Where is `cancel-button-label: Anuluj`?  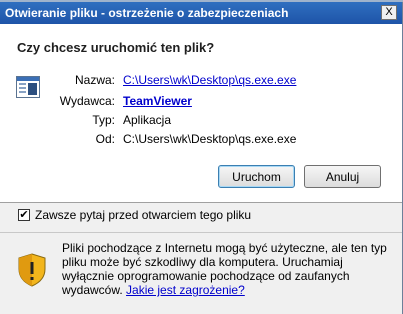
cancel-button-label: Anuluj is located at coordinates (342, 176).